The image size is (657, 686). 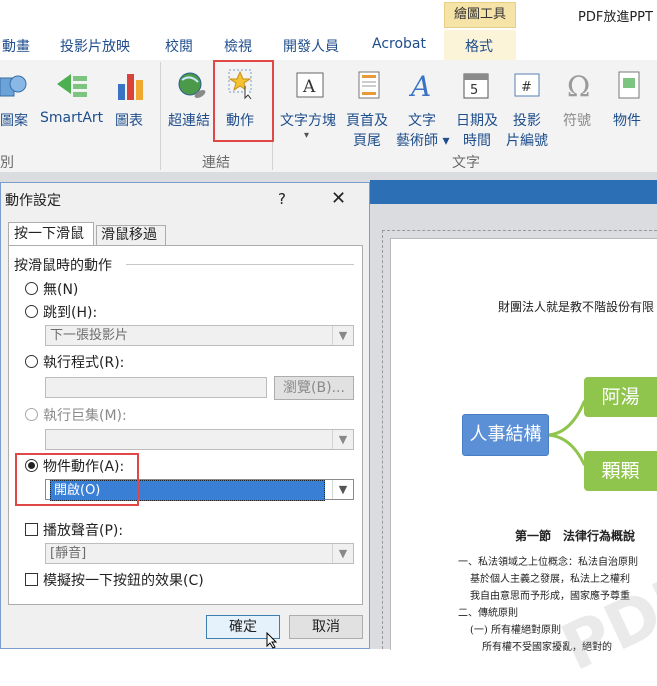 What do you see at coordinates (550, 579) in the screenshot?
I see `slide-line: 基於個人主義之發展，私法上之權利` at bounding box center [550, 579].